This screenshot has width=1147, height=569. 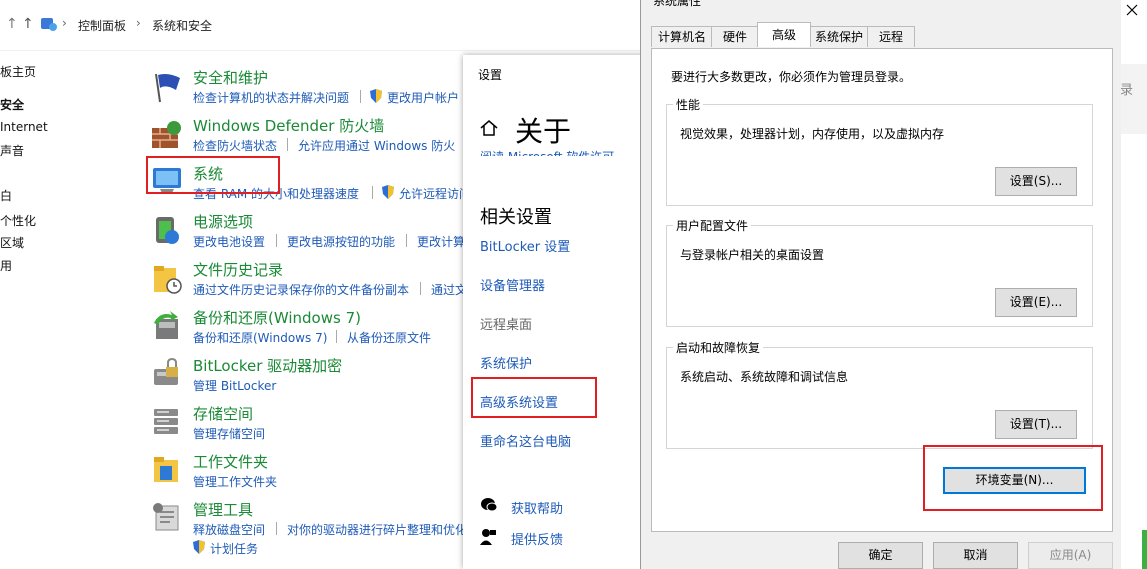 What do you see at coordinates (341, 241) in the screenshot?
I see `category-link: 更改电源按钮的功能` at bounding box center [341, 241].